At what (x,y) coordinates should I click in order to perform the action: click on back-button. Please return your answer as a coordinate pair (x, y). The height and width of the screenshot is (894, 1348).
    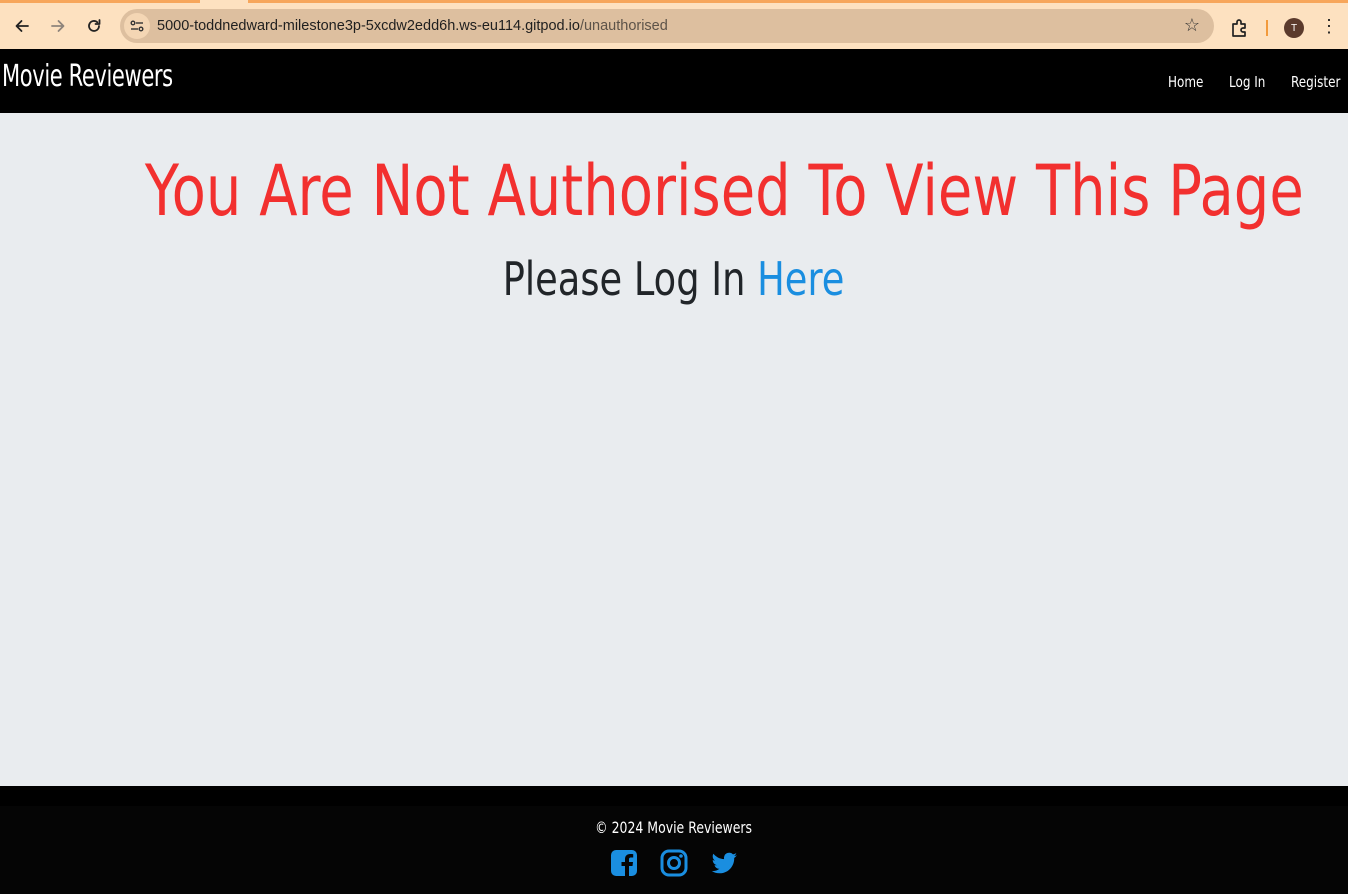
    Looking at the image, I should click on (22, 26).